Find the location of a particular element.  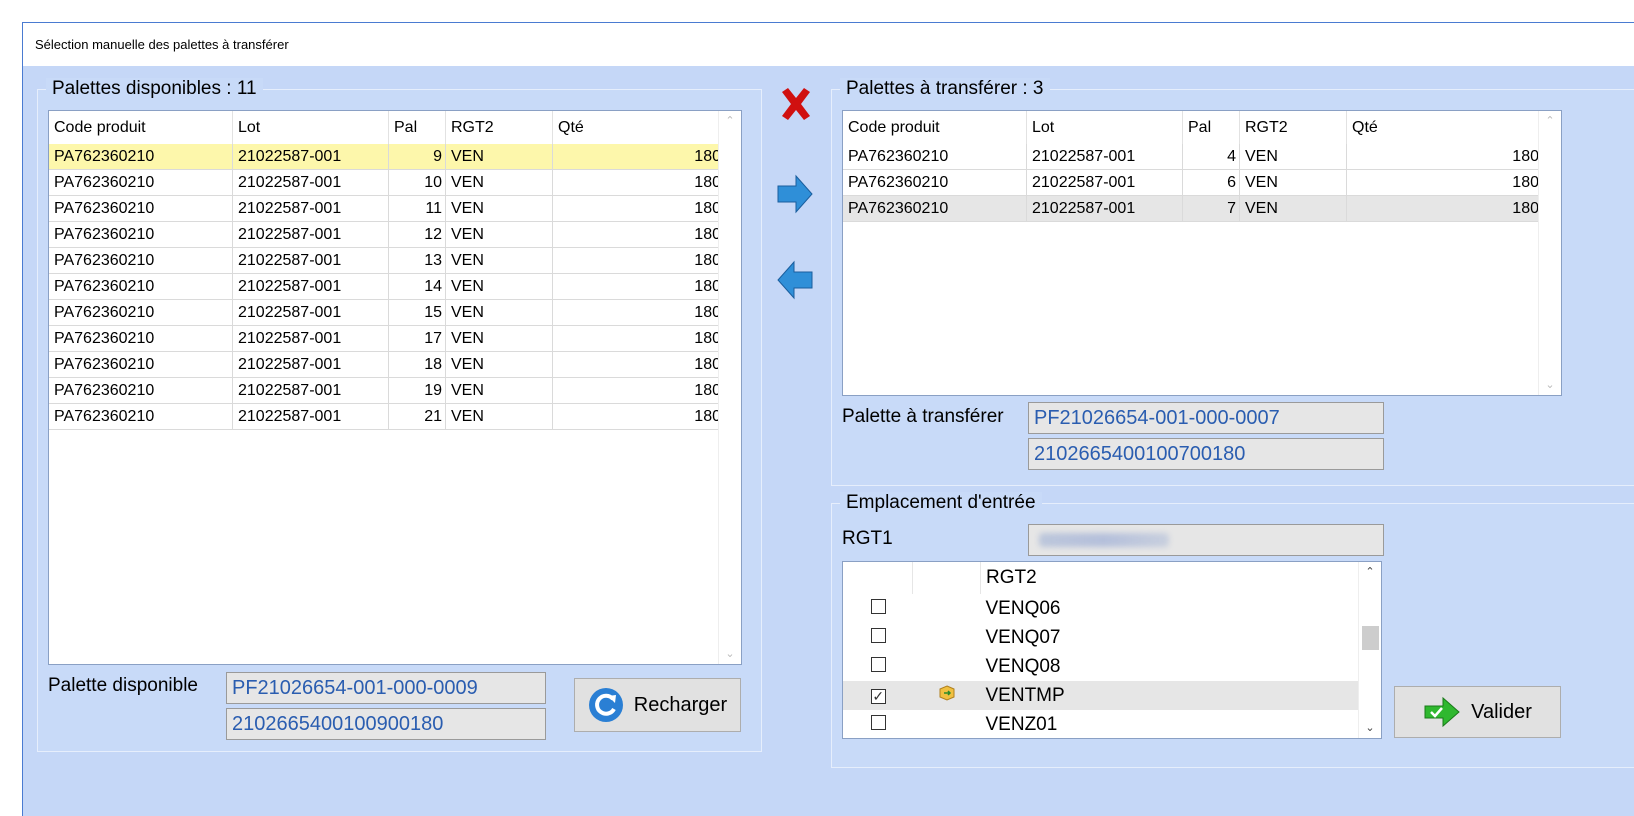

table-row: PA762360210 21022587-001 21 VEN 180 is located at coordinates (387, 416).